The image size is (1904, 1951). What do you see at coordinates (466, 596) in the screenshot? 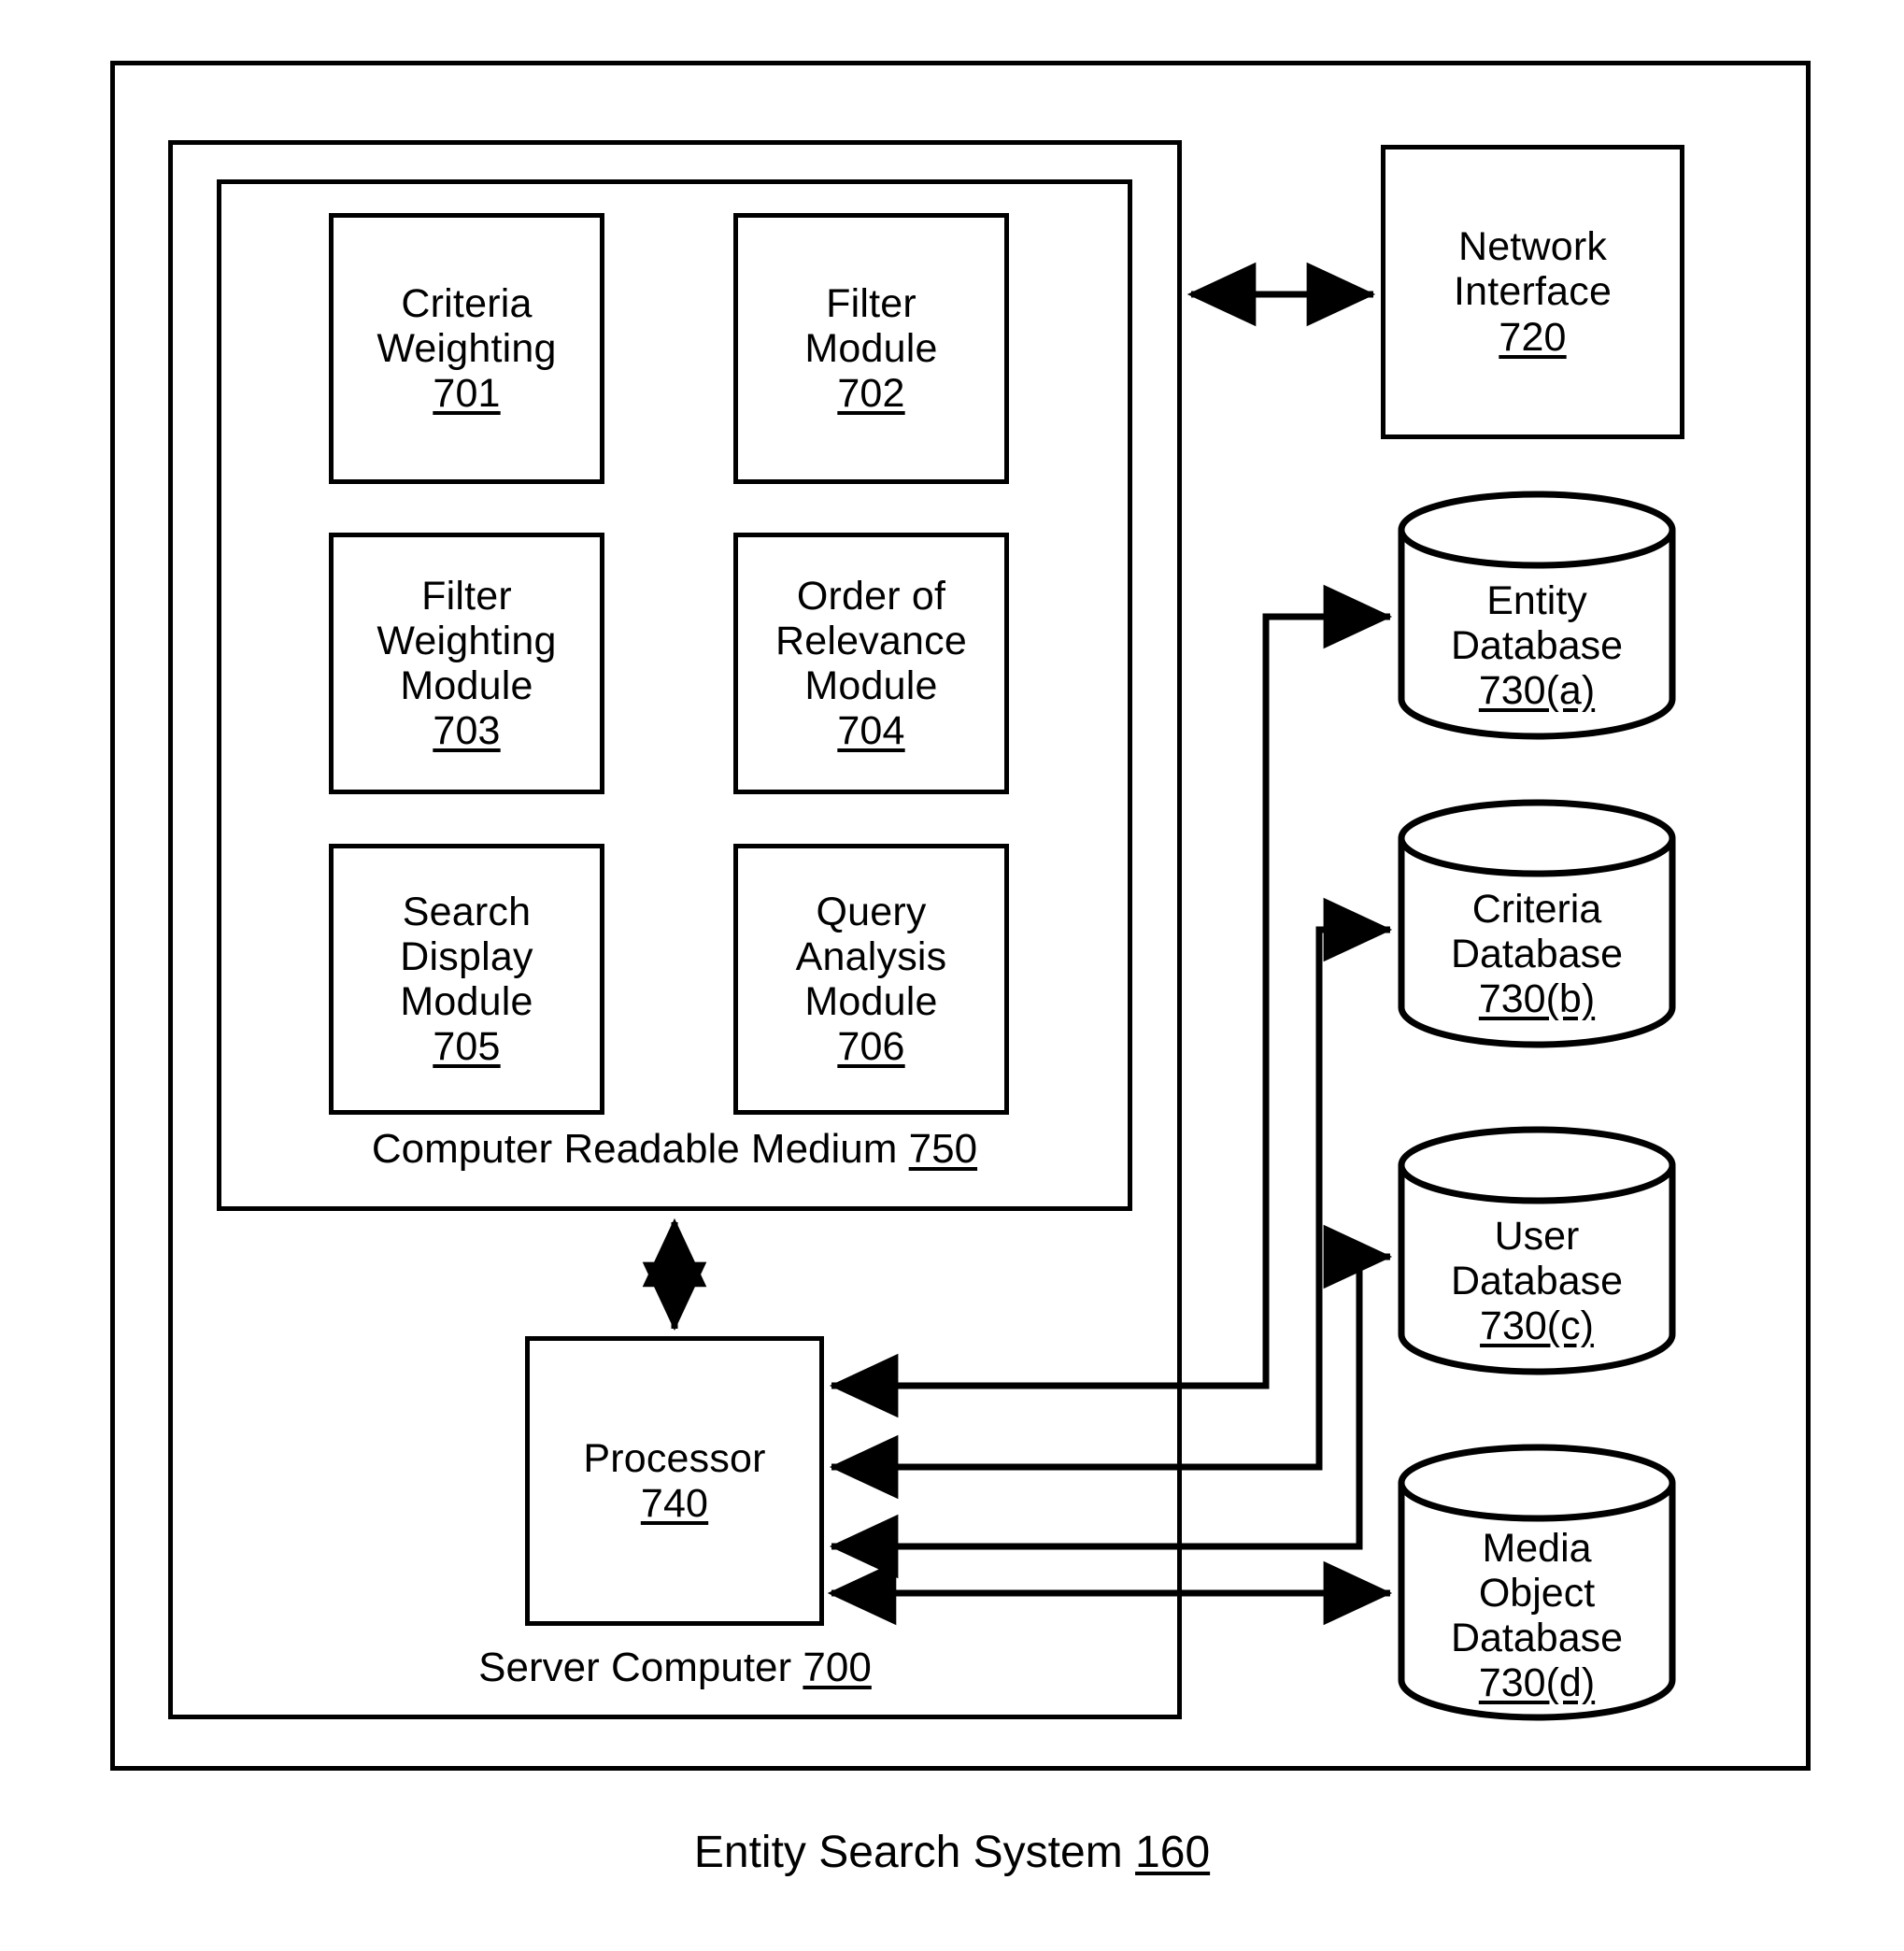
I see `filter-weighting-module-line1: Filter` at bounding box center [466, 596].